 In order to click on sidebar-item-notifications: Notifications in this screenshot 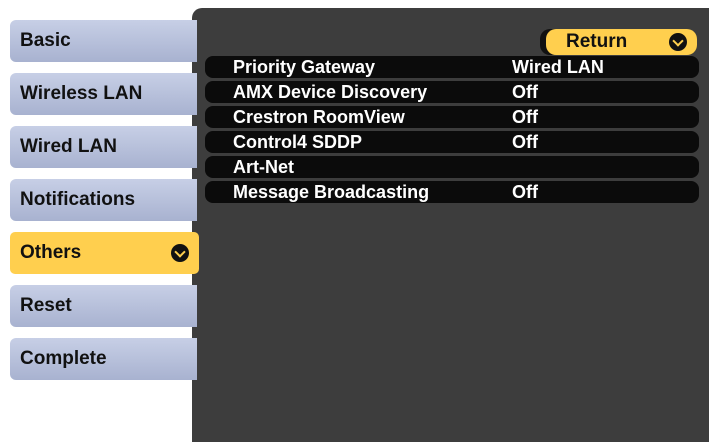, I will do `click(103, 200)`.